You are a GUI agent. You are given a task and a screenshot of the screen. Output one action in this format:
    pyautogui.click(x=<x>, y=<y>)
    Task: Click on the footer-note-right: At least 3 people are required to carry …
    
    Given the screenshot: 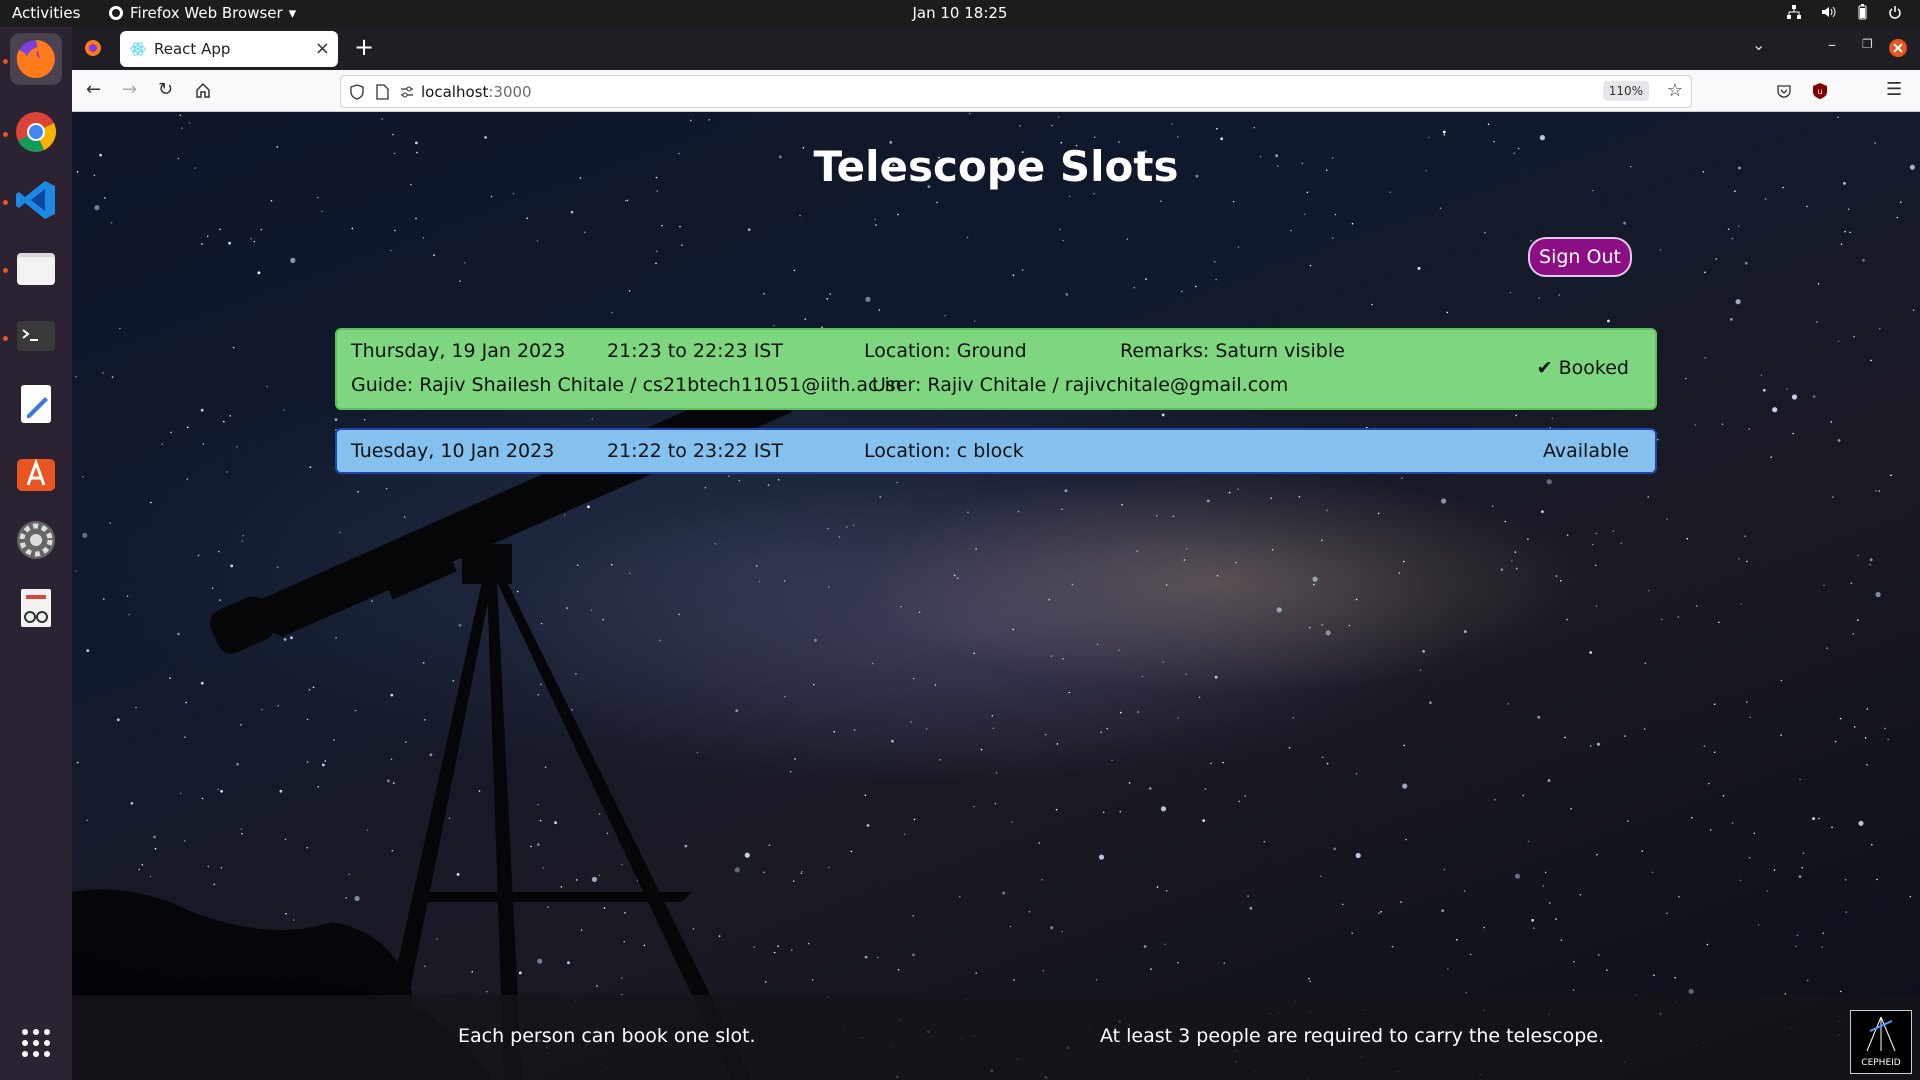 What is the action you would take?
    pyautogui.click(x=1352, y=1036)
    